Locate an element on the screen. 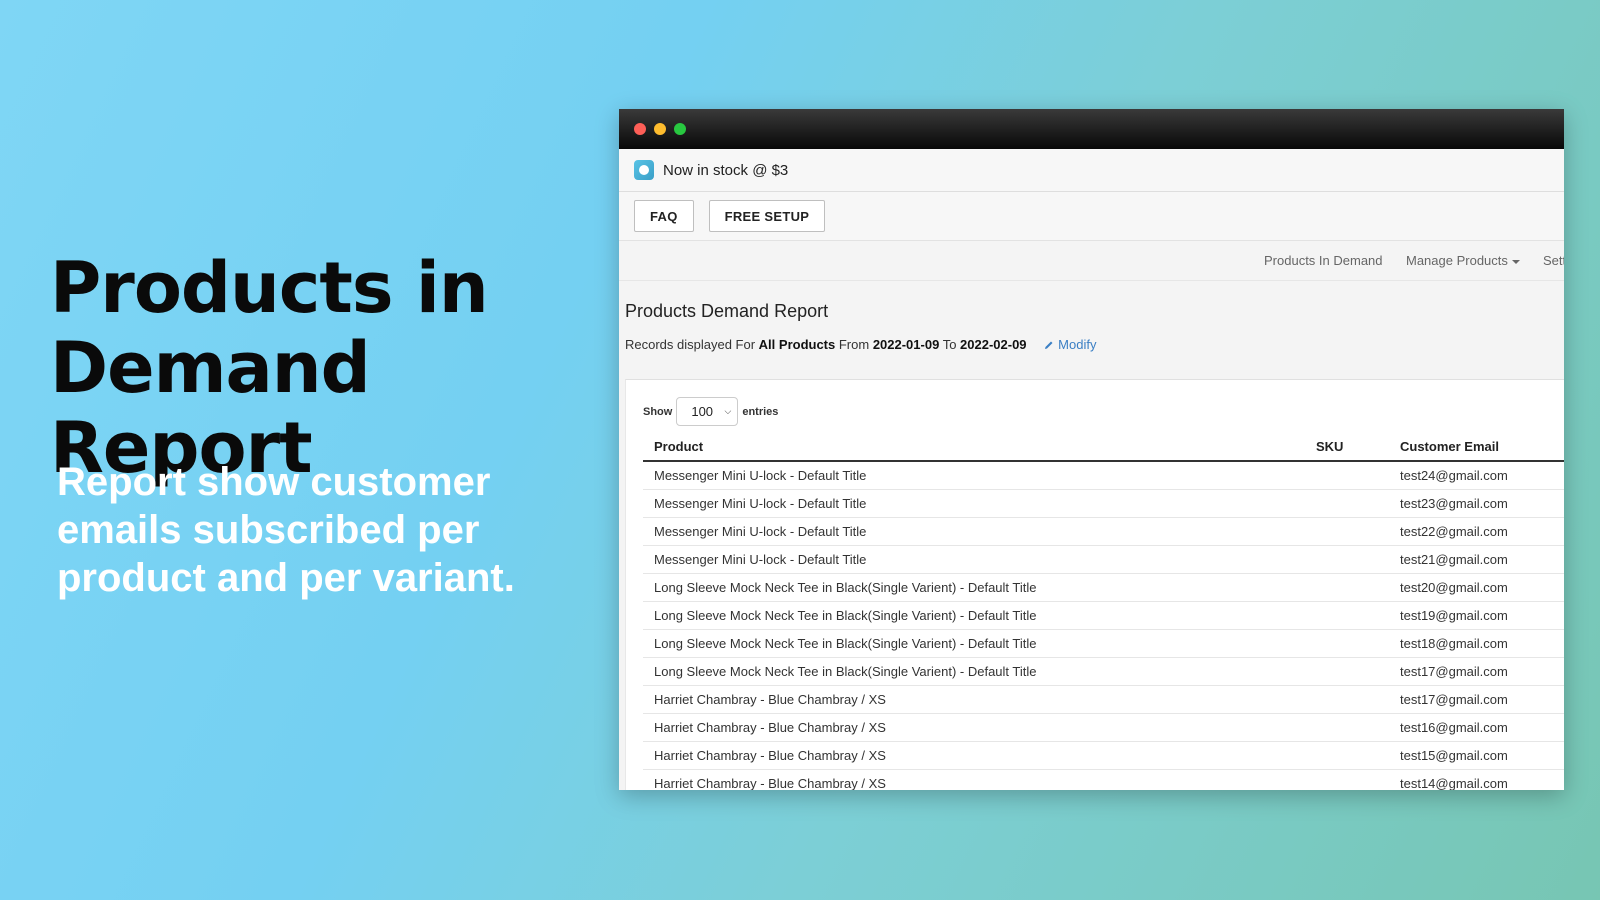 This screenshot has height=900, width=1600. modify-link-label: Modify is located at coordinates (1077, 344).